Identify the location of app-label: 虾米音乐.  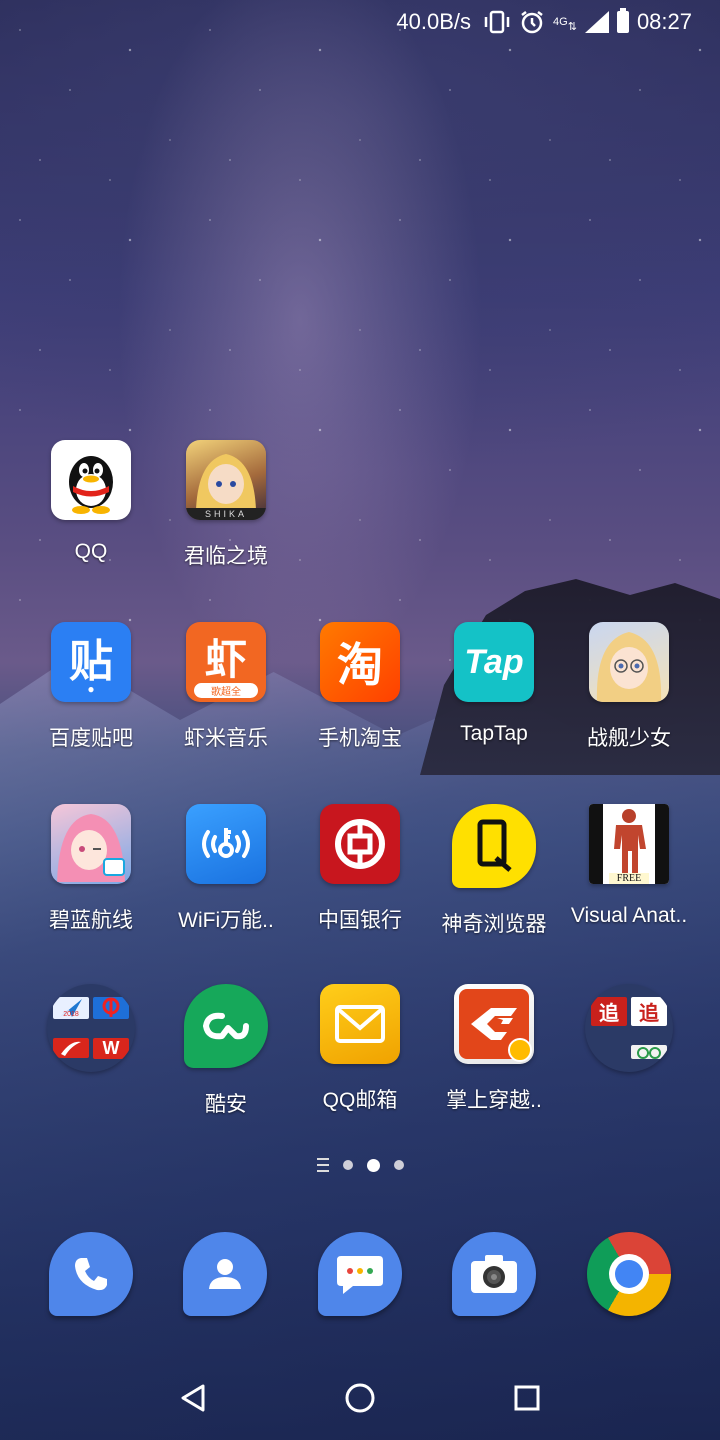
(226, 738).